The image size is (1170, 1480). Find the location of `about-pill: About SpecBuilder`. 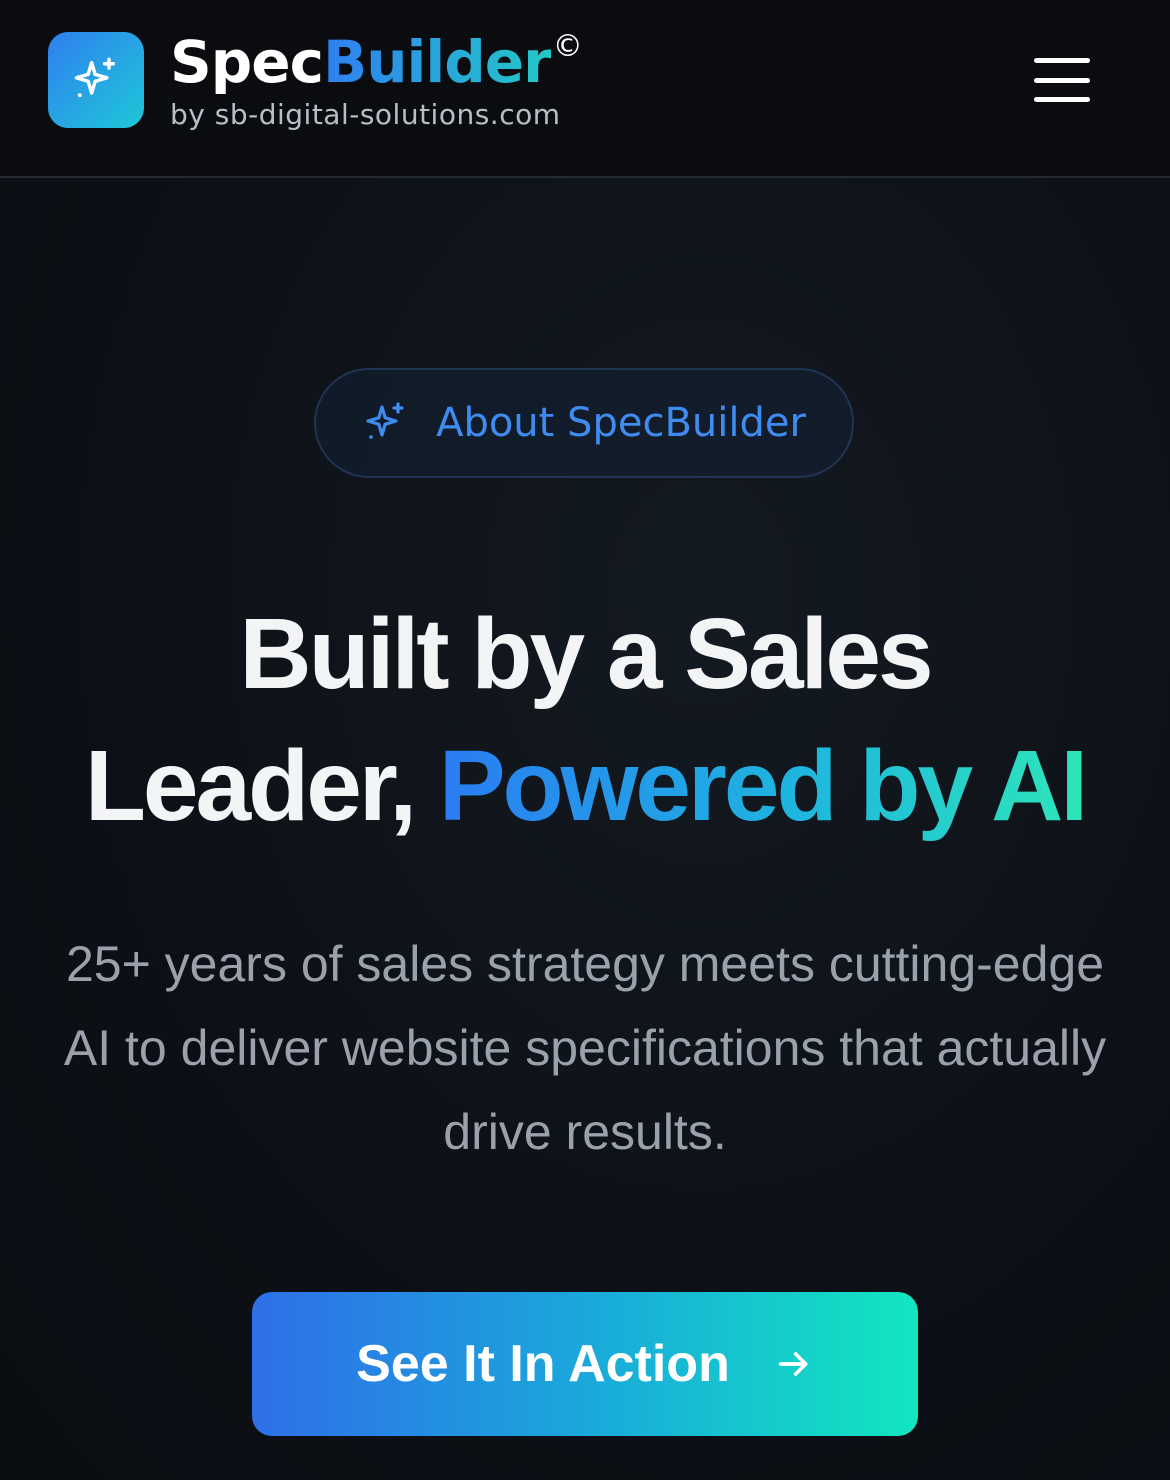

about-pill: About SpecBuilder is located at coordinates (584, 423).